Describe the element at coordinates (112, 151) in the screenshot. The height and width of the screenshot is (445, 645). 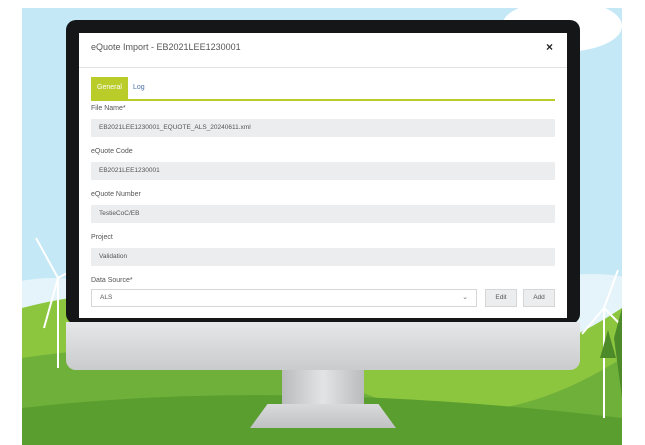
I see `equote-code-label: eQuote Code` at that location.